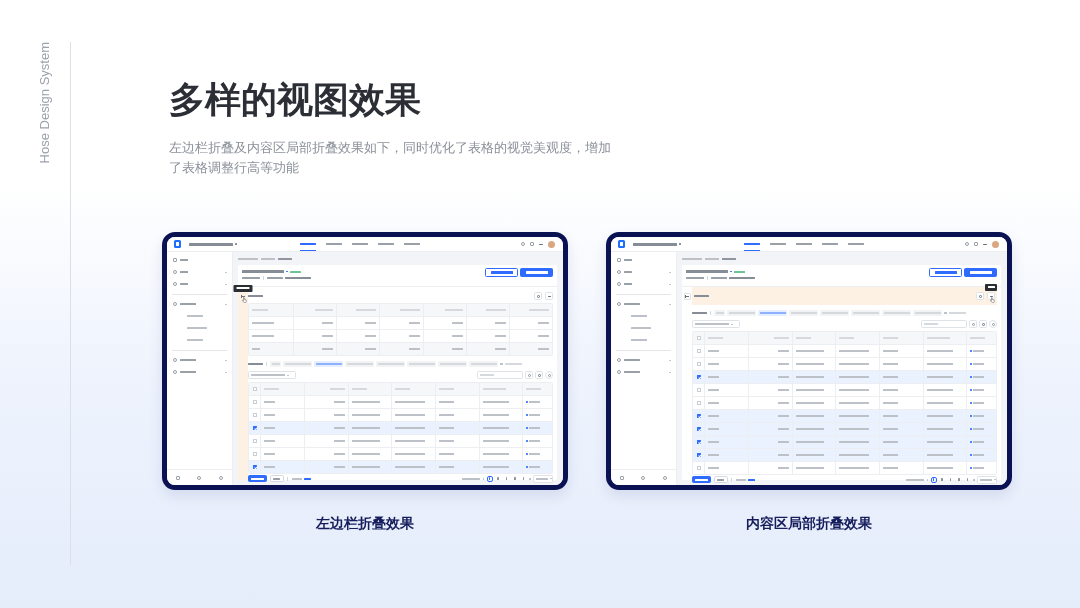 The image size is (1080, 608). I want to click on side-label: Hose Design System, so click(45, 103).